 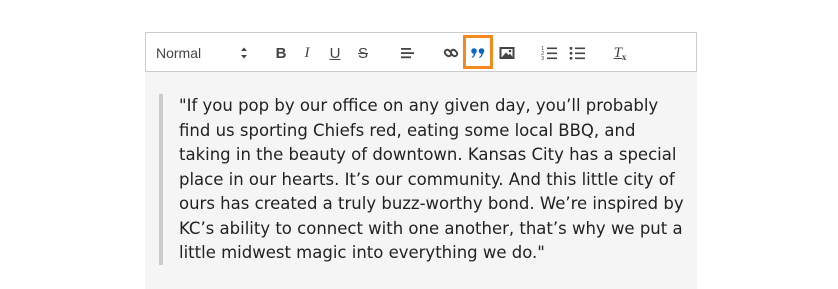 I want to click on ordered-list-icon: 1 2 3, so click(x=549, y=53).